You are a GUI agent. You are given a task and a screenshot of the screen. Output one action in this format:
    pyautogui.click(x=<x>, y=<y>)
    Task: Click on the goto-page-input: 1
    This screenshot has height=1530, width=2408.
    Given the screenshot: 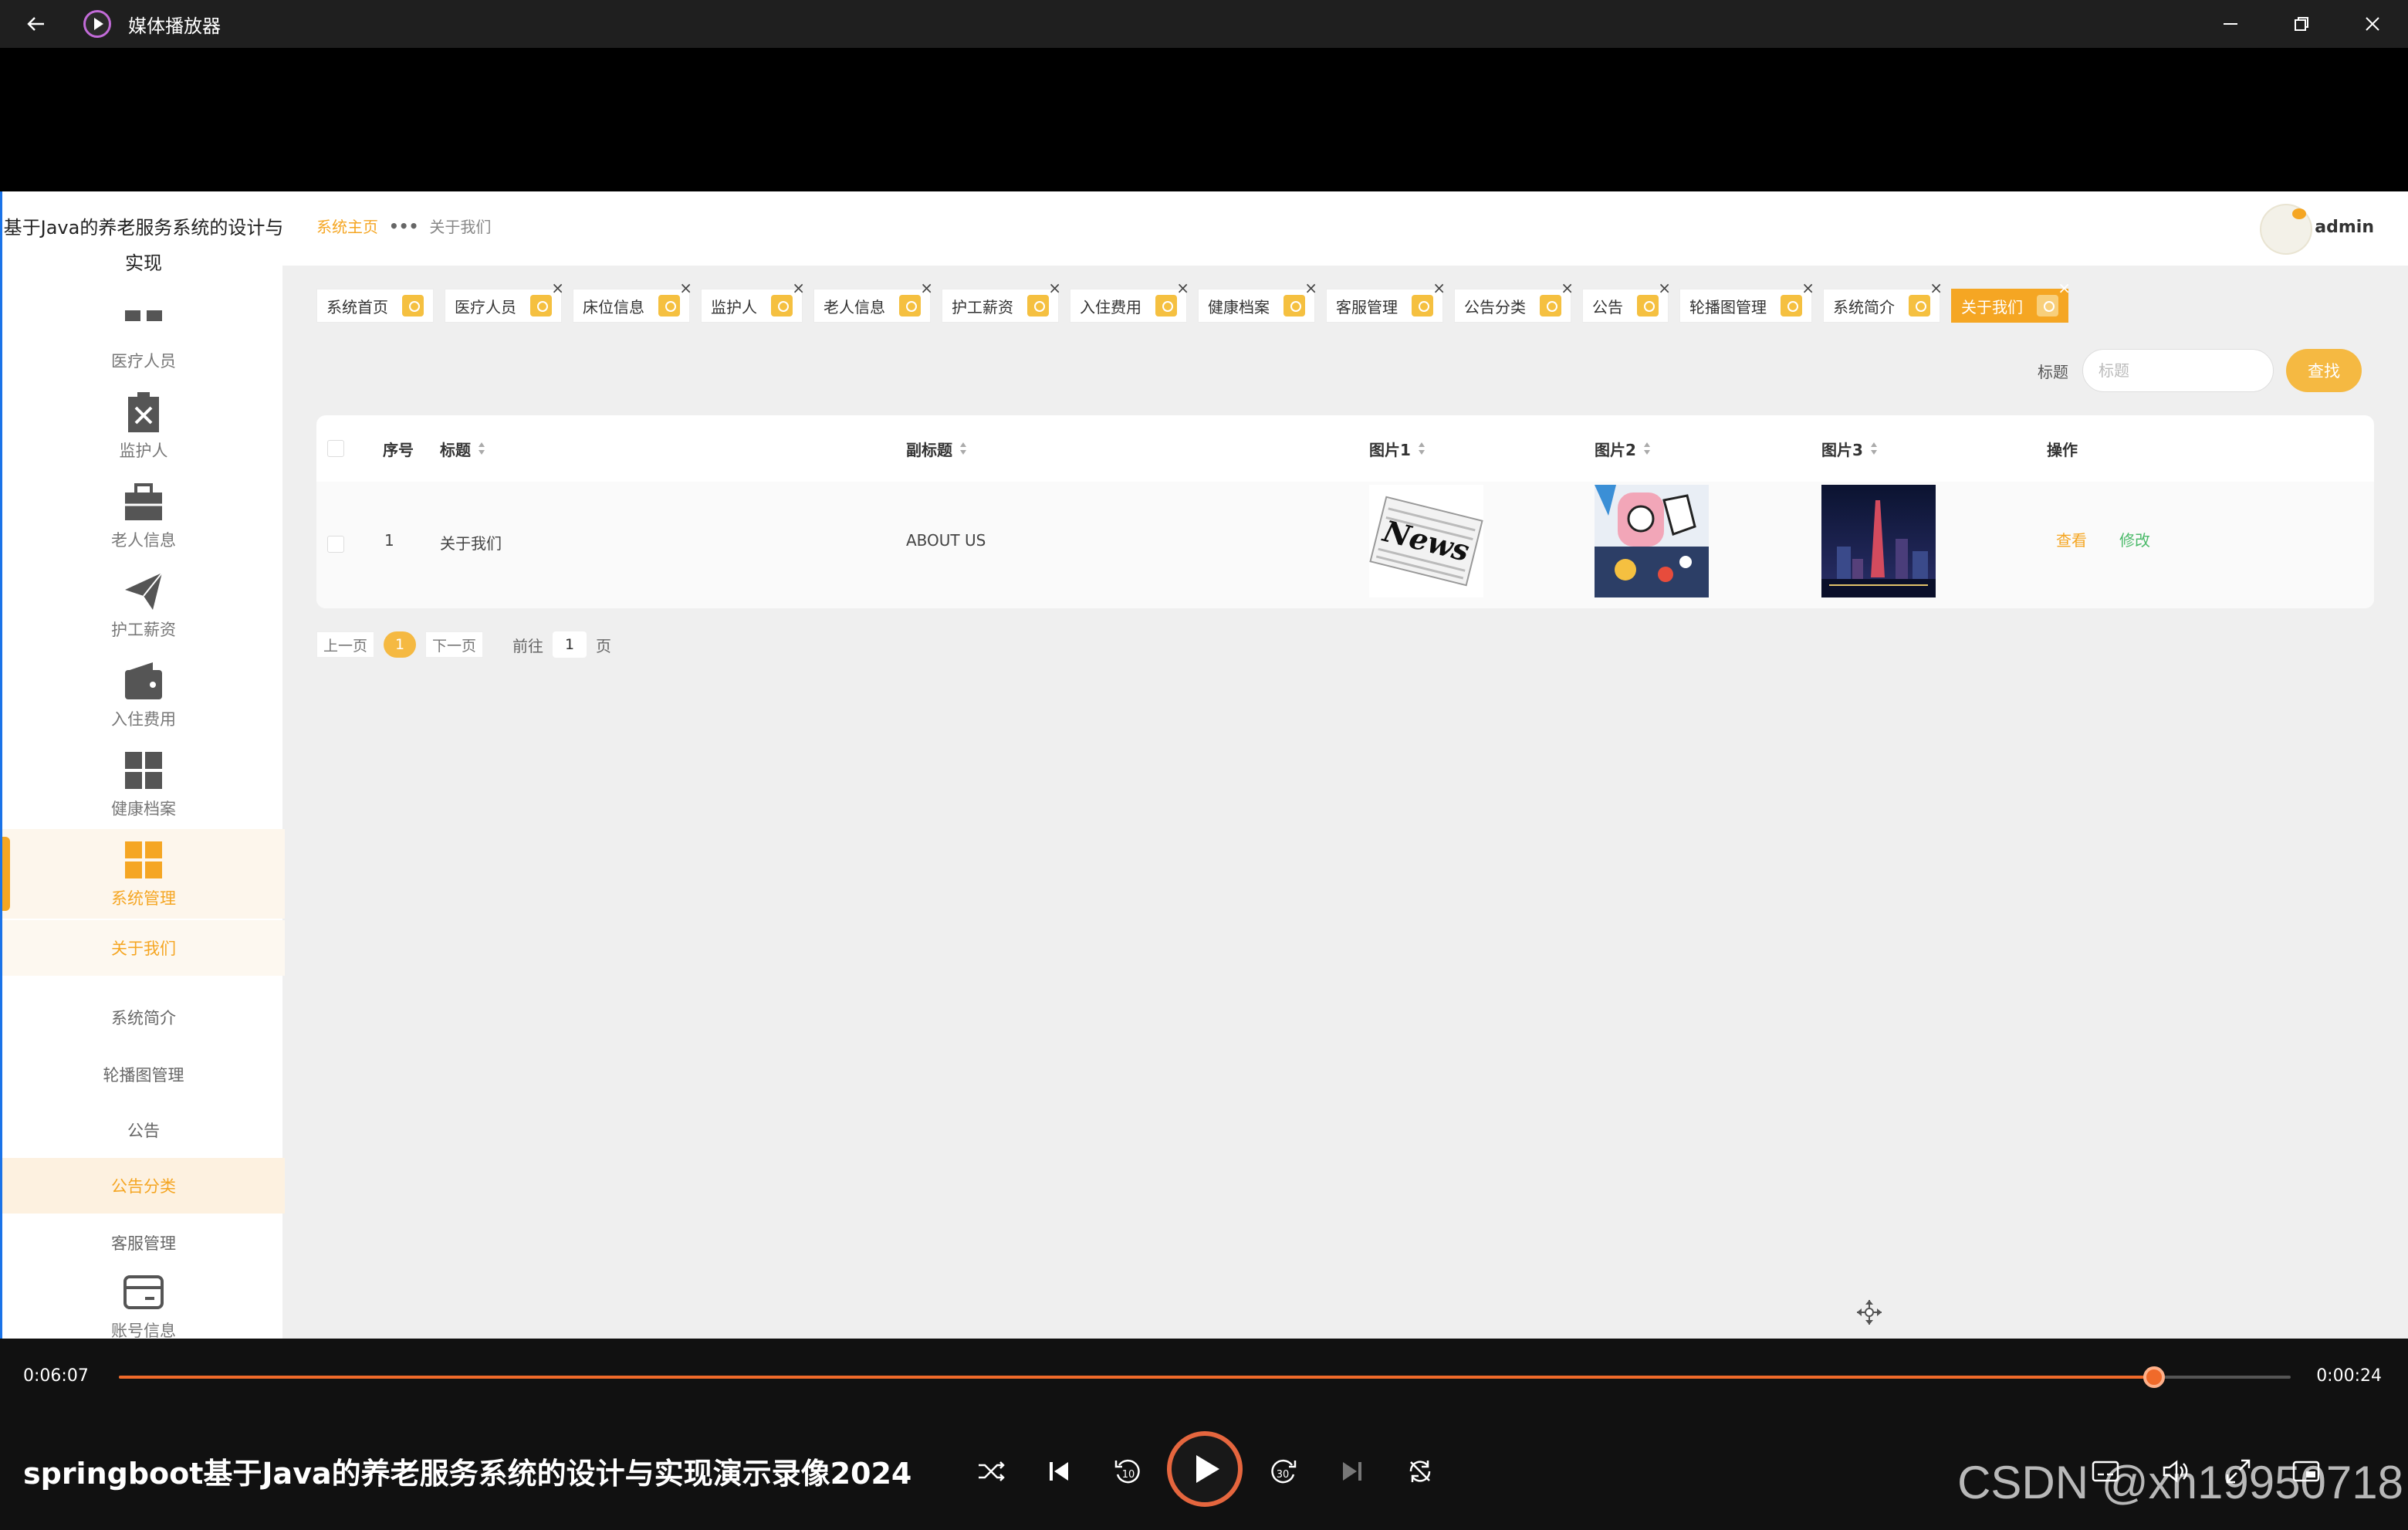 What is the action you would take?
    pyautogui.click(x=570, y=644)
    